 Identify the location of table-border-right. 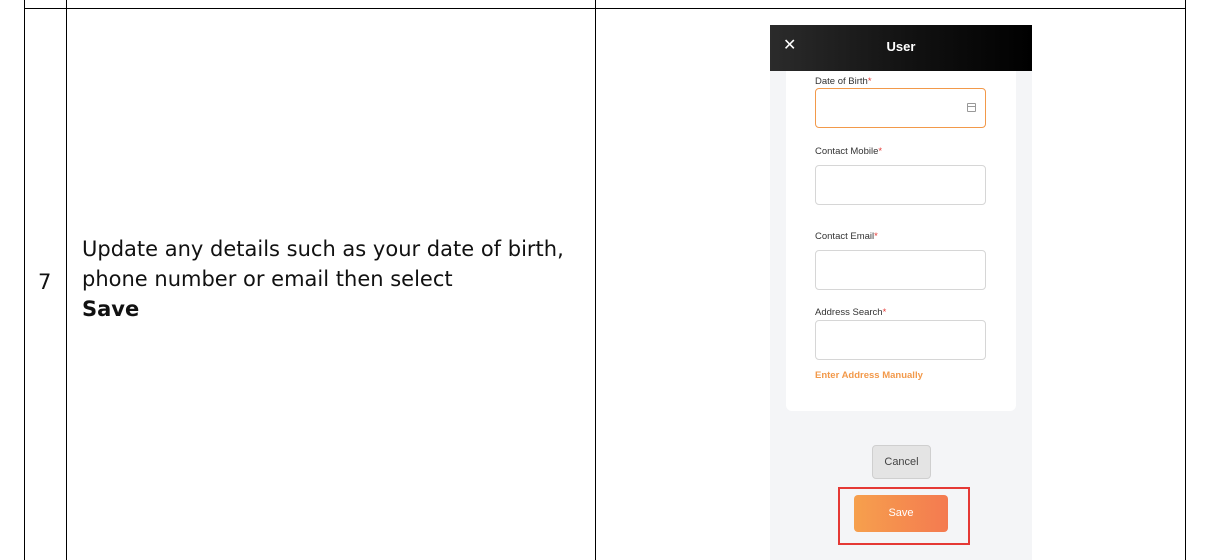
(1185, 280).